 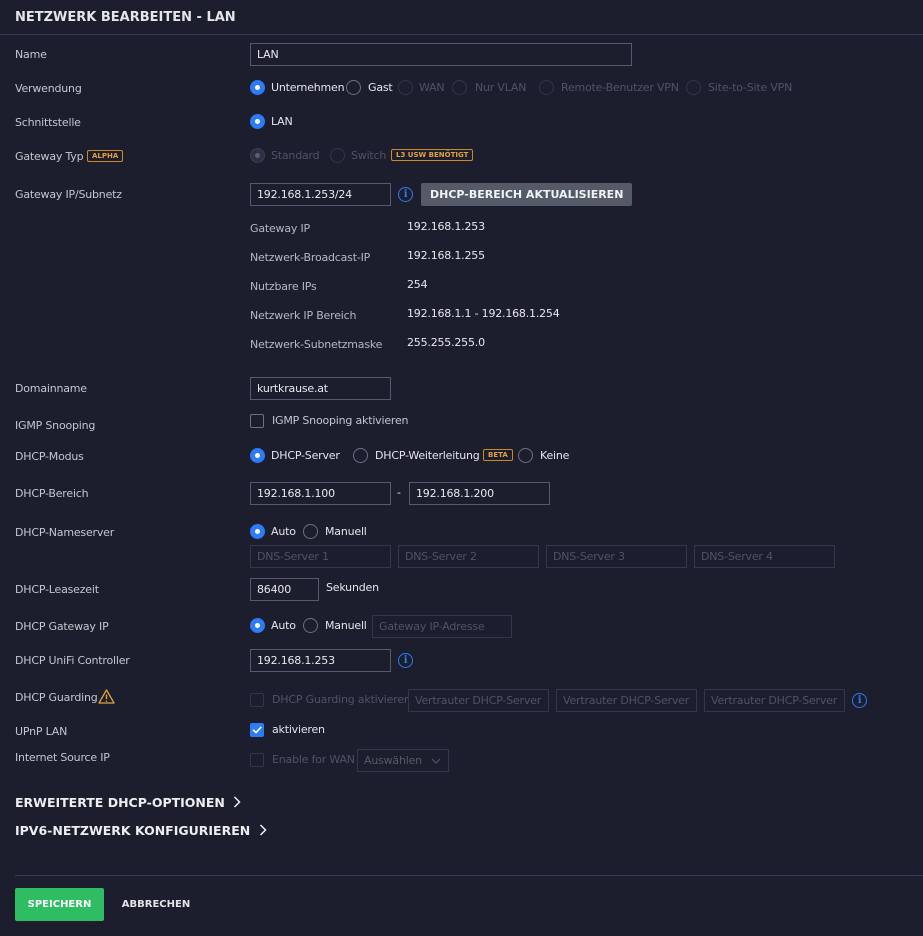 I want to click on lease-time-input, so click(x=284, y=589).